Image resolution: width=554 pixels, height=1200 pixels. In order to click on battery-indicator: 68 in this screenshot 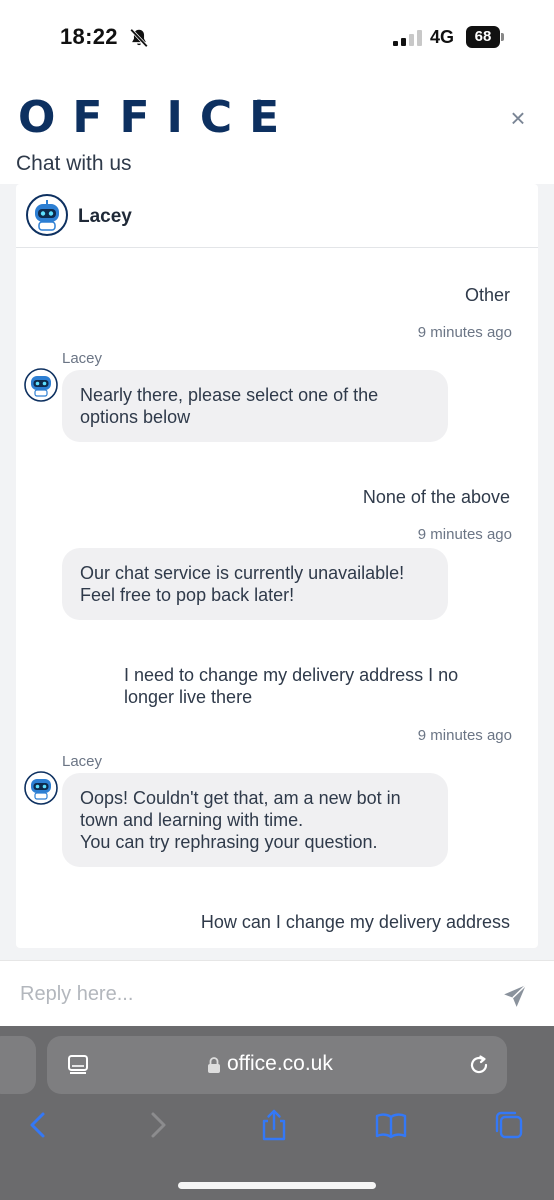, I will do `click(485, 37)`.